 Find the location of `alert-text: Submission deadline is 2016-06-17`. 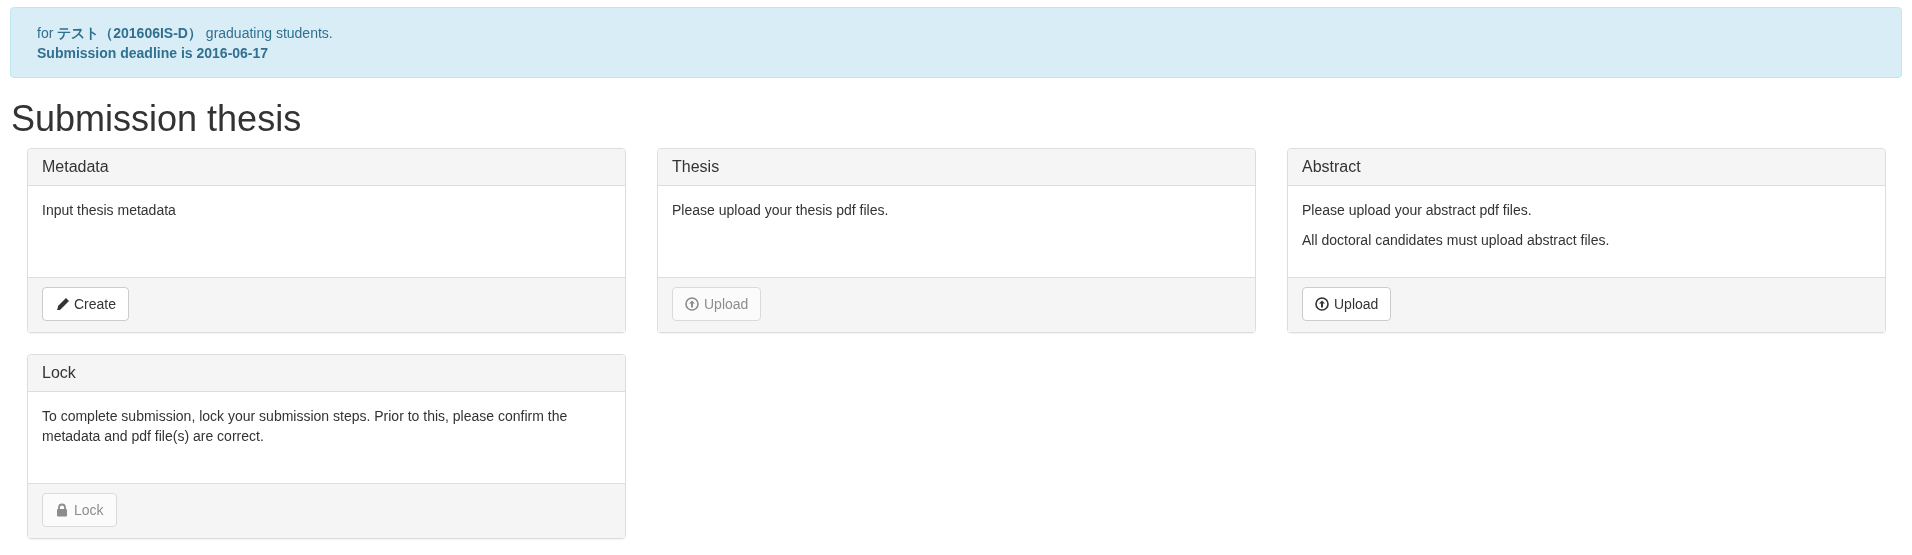

alert-text: Submission deadline is 2016-06-17 is located at coordinates (153, 53).